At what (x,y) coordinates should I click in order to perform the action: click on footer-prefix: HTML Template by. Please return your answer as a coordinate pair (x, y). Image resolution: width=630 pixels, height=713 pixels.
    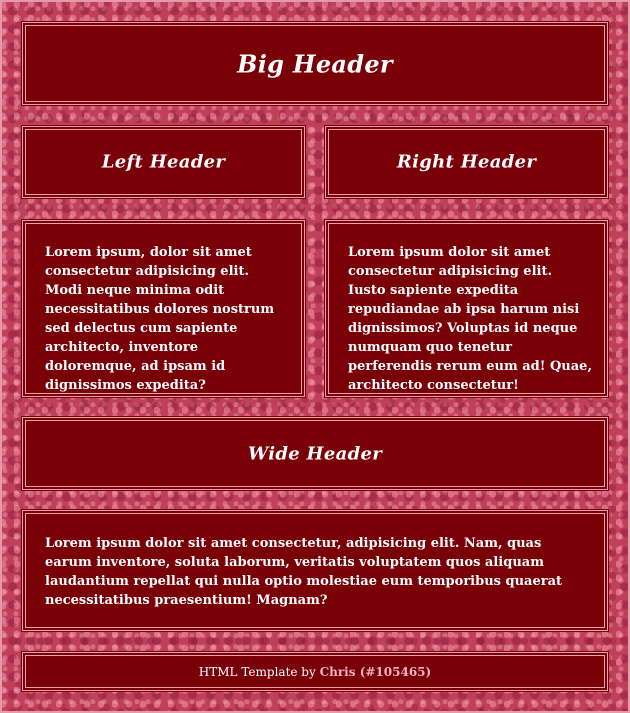
    Looking at the image, I should click on (259, 671).